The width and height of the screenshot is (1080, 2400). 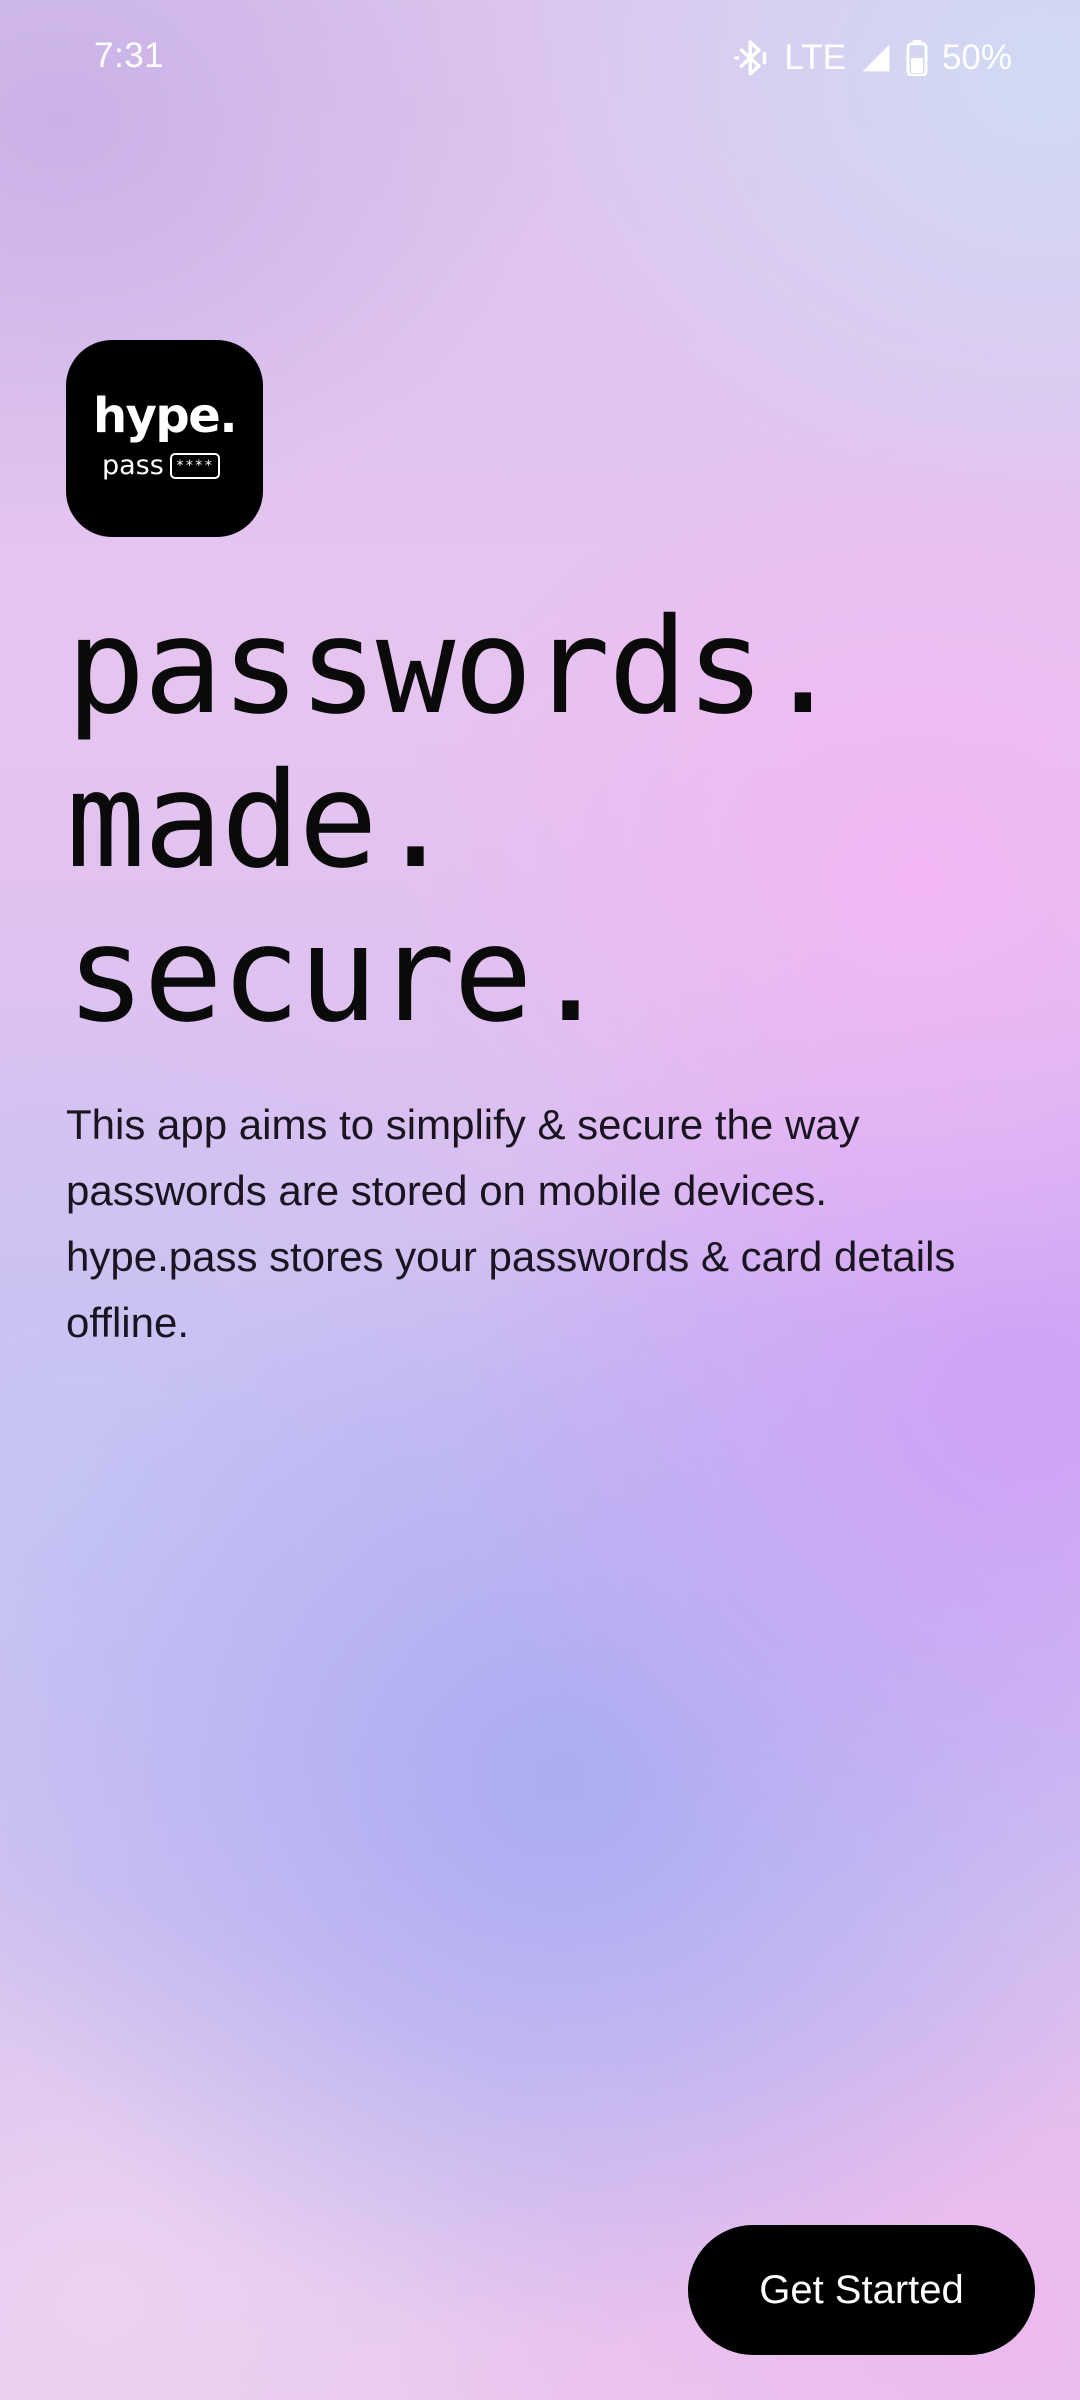 I want to click on network-type: LTE, so click(x=815, y=57).